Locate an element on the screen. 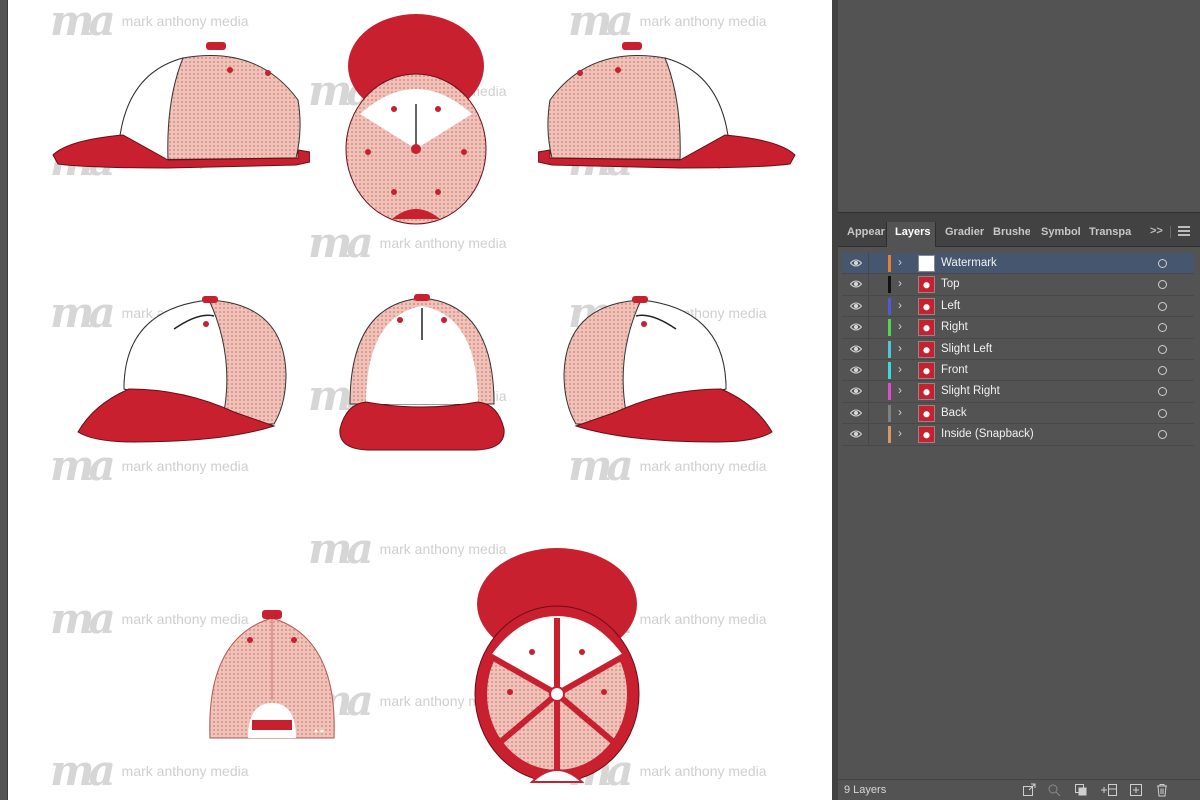 The width and height of the screenshot is (1200, 800). panel-menu-icon is located at coordinates (1184, 231).